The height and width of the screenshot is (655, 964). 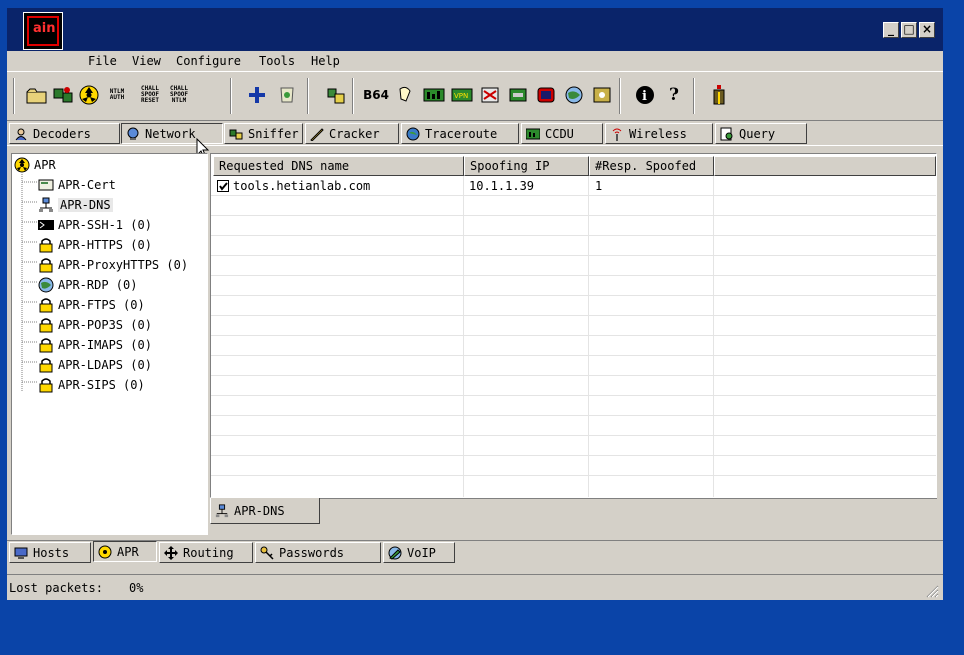 What do you see at coordinates (231, 96) in the screenshot?
I see `toolbar-separator` at bounding box center [231, 96].